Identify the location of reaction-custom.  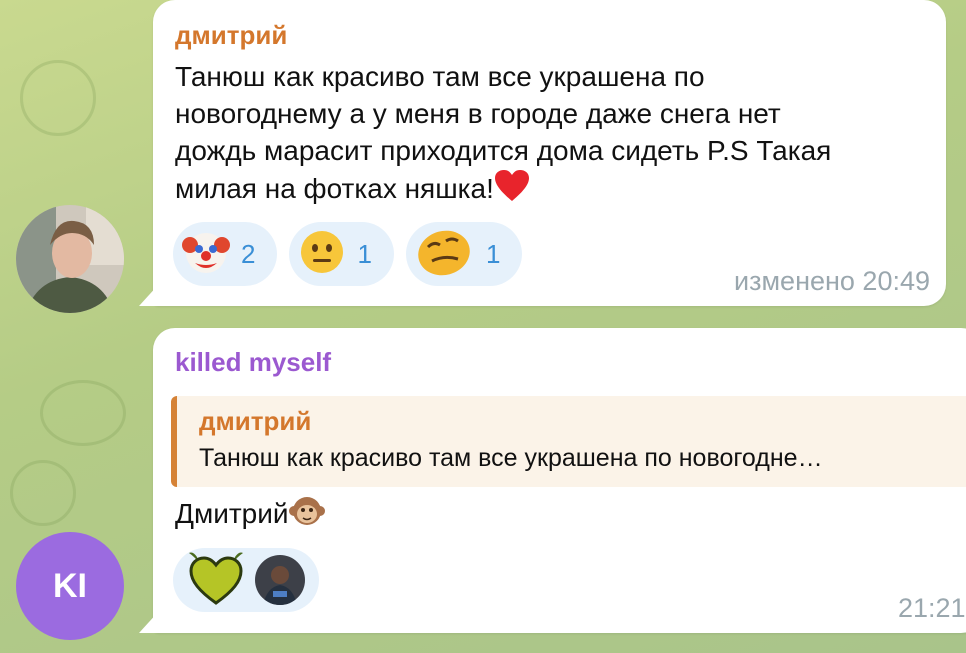
(246, 580).